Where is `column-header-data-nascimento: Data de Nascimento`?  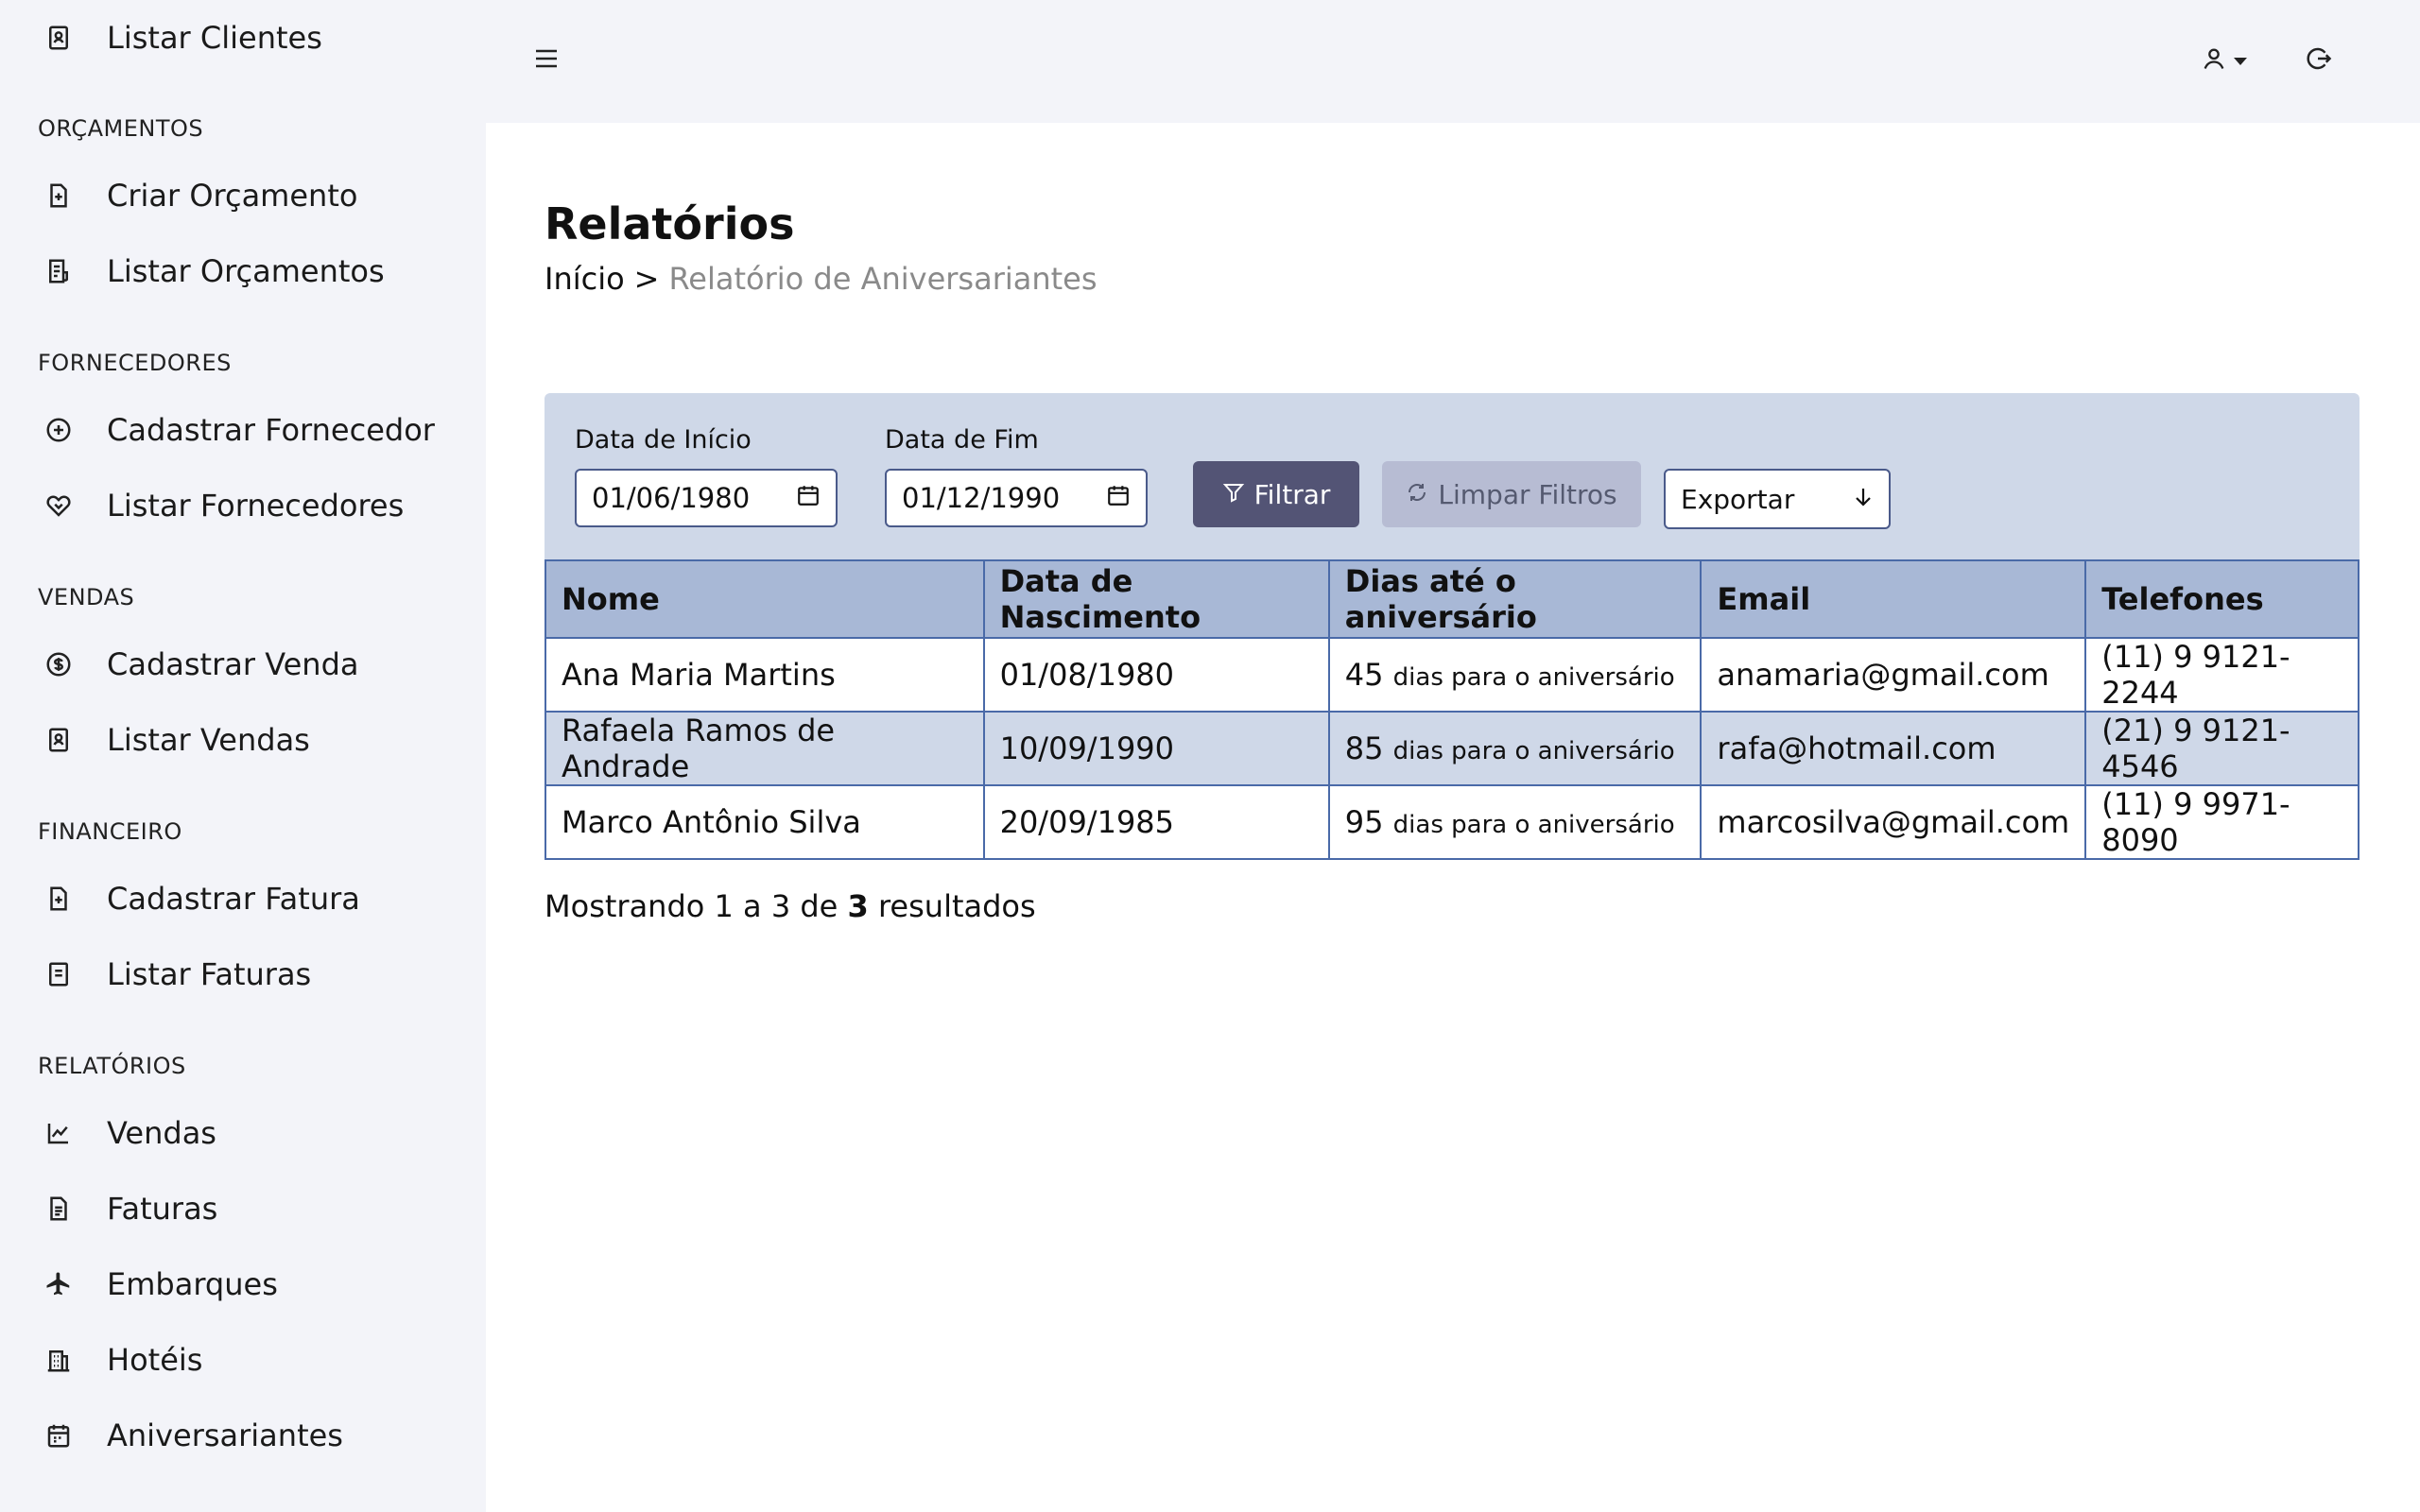
column-header-data-nascimento: Data de Nascimento is located at coordinates (1156, 599).